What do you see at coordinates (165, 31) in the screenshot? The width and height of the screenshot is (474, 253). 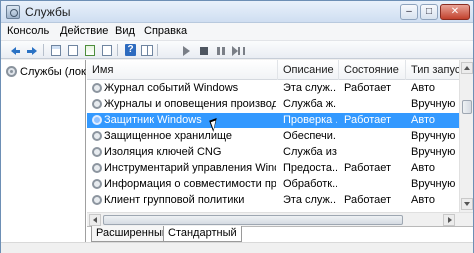 I see `menu-help: Справка` at bounding box center [165, 31].